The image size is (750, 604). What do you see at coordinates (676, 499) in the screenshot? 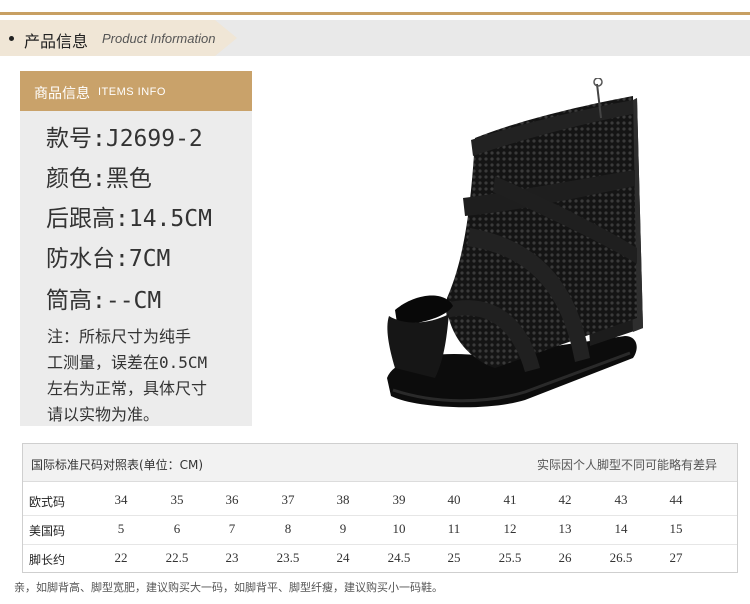
I see `table-cell: 44` at bounding box center [676, 499].